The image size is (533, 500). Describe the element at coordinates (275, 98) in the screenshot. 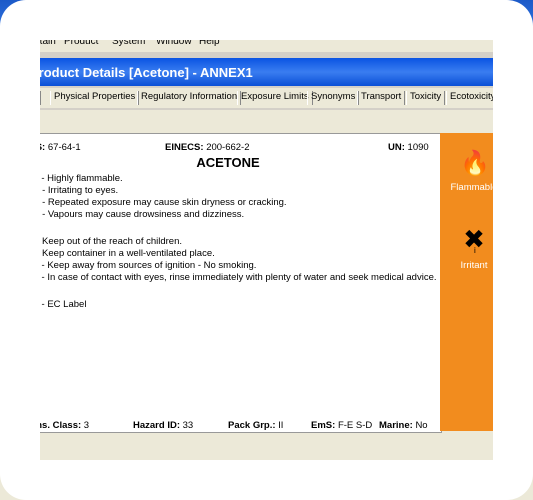

I see `tab-exposure-limits: Exposure Limits` at that location.